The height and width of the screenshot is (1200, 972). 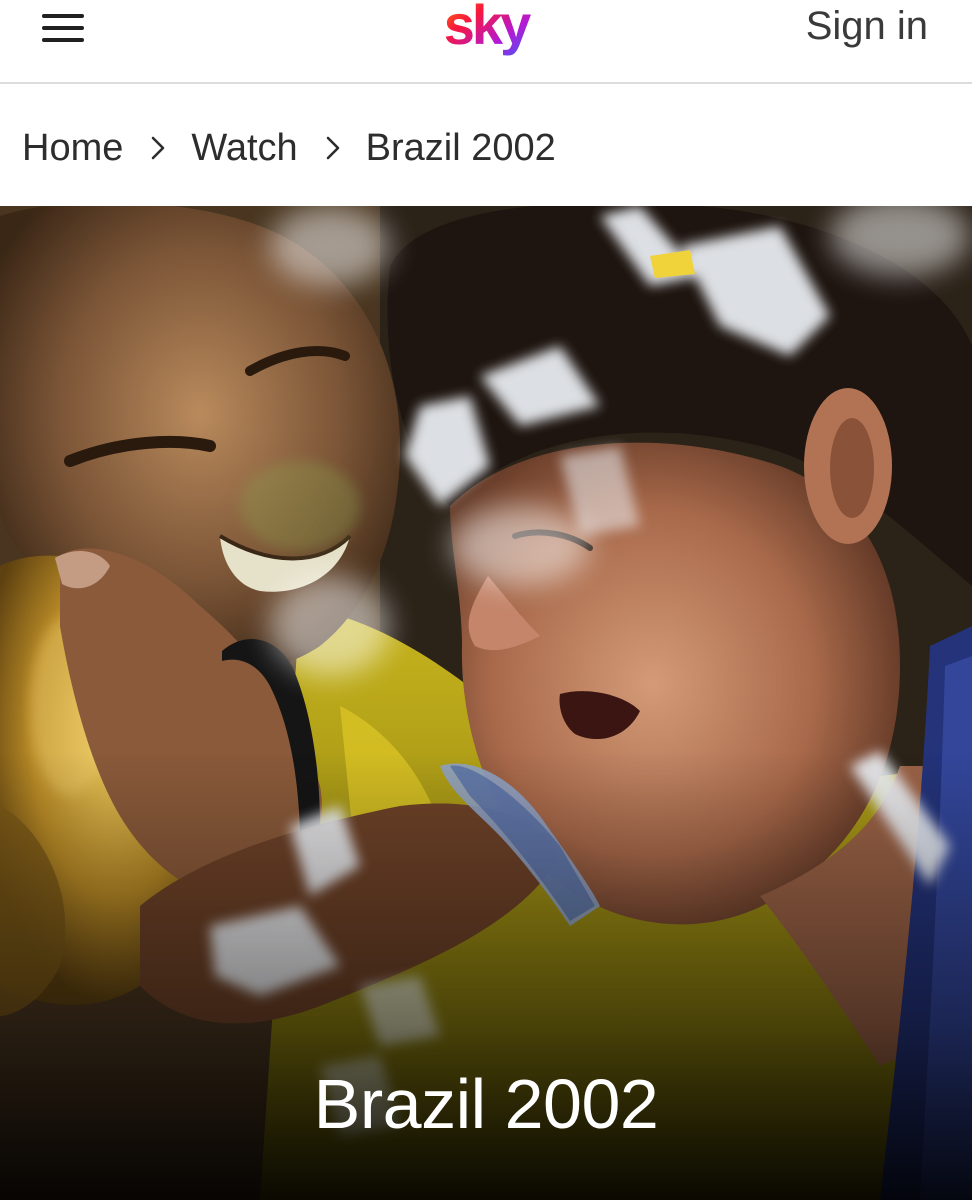 What do you see at coordinates (460, 147) in the screenshot?
I see `breadcrumb-current: Brazil 2002` at bounding box center [460, 147].